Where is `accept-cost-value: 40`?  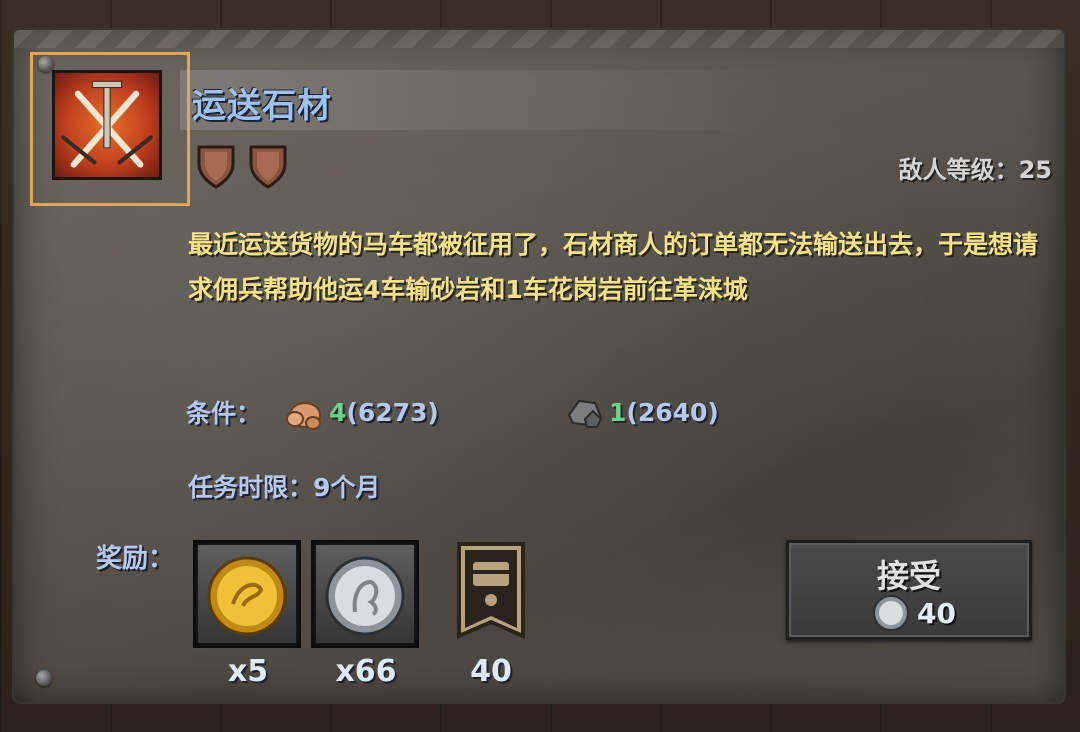 accept-cost-value: 40 is located at coordinates (936, 613).